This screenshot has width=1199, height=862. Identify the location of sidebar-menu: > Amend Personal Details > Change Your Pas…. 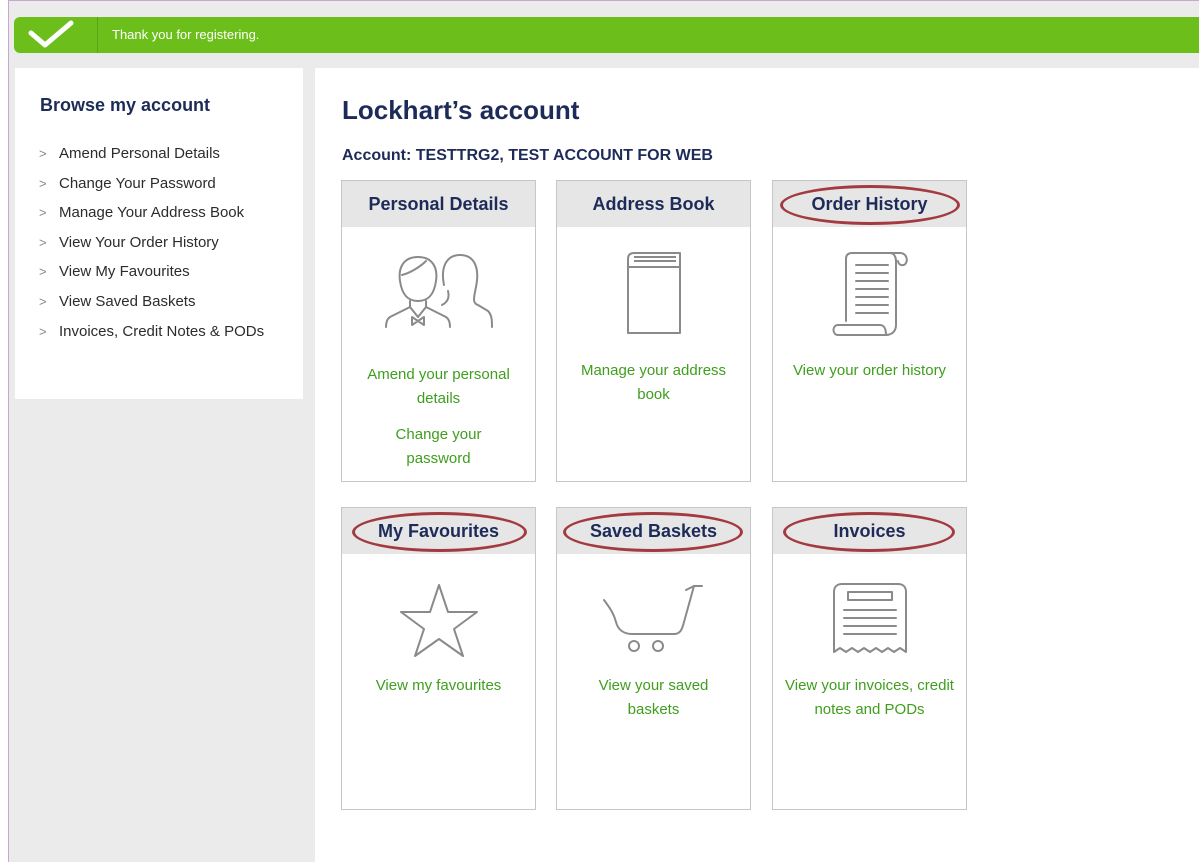
(164, 247).